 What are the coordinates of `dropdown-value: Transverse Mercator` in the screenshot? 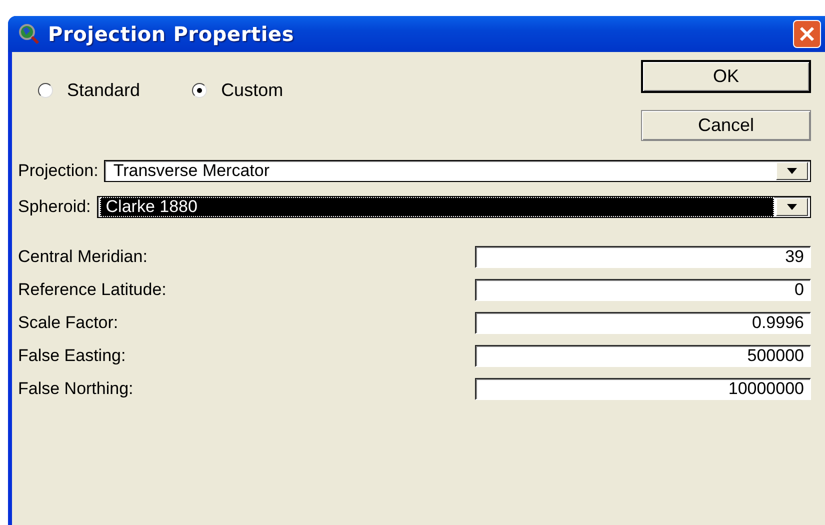 It's located at (191, 171).